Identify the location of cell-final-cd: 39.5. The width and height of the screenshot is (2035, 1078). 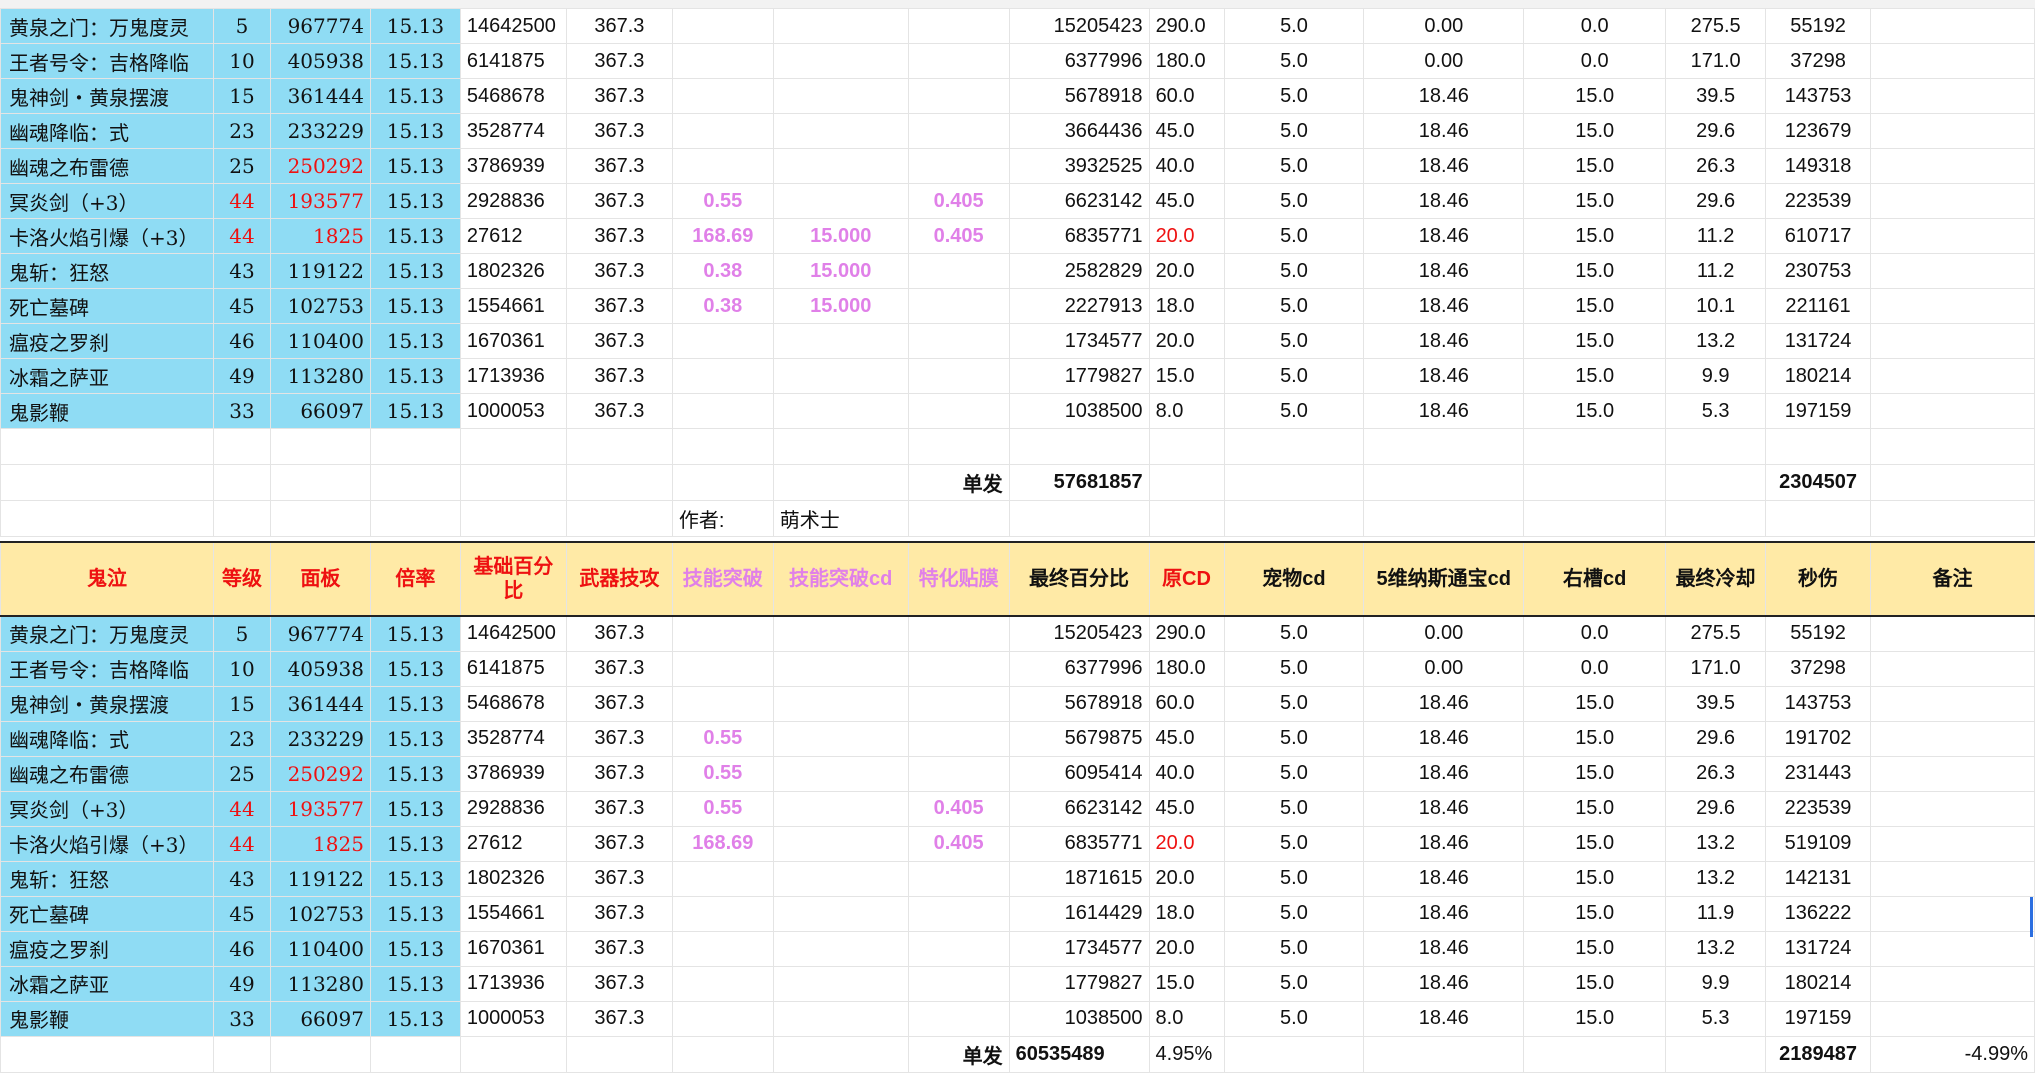
(1716, 703).